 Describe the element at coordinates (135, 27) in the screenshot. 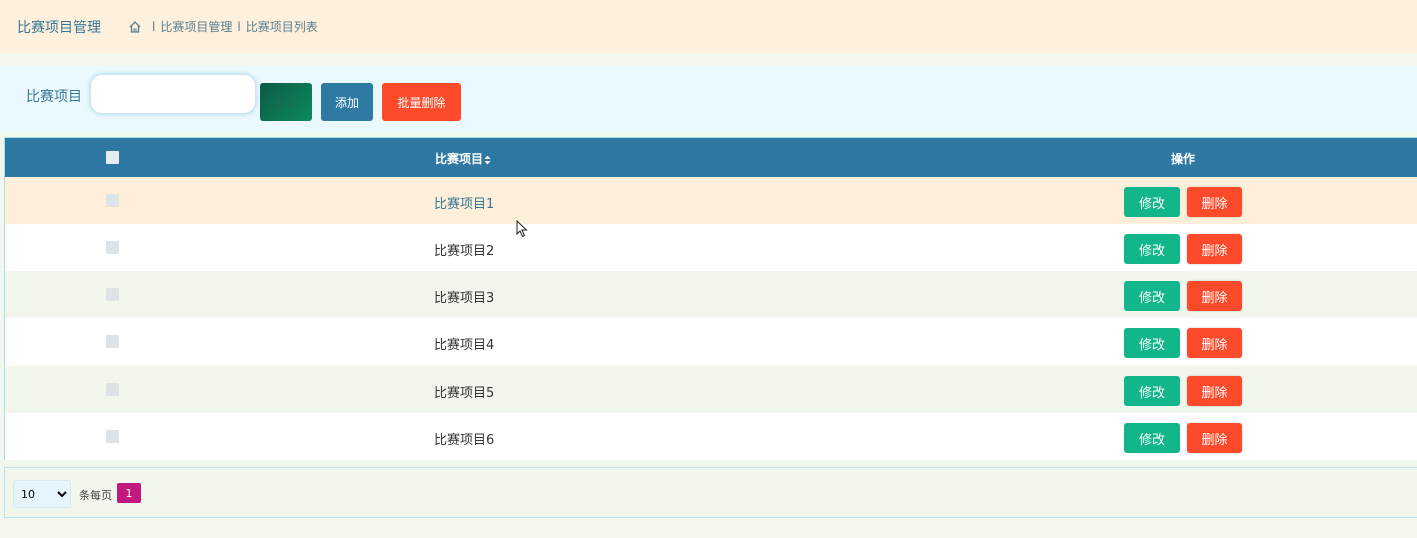

I see `home-icon` at that location.